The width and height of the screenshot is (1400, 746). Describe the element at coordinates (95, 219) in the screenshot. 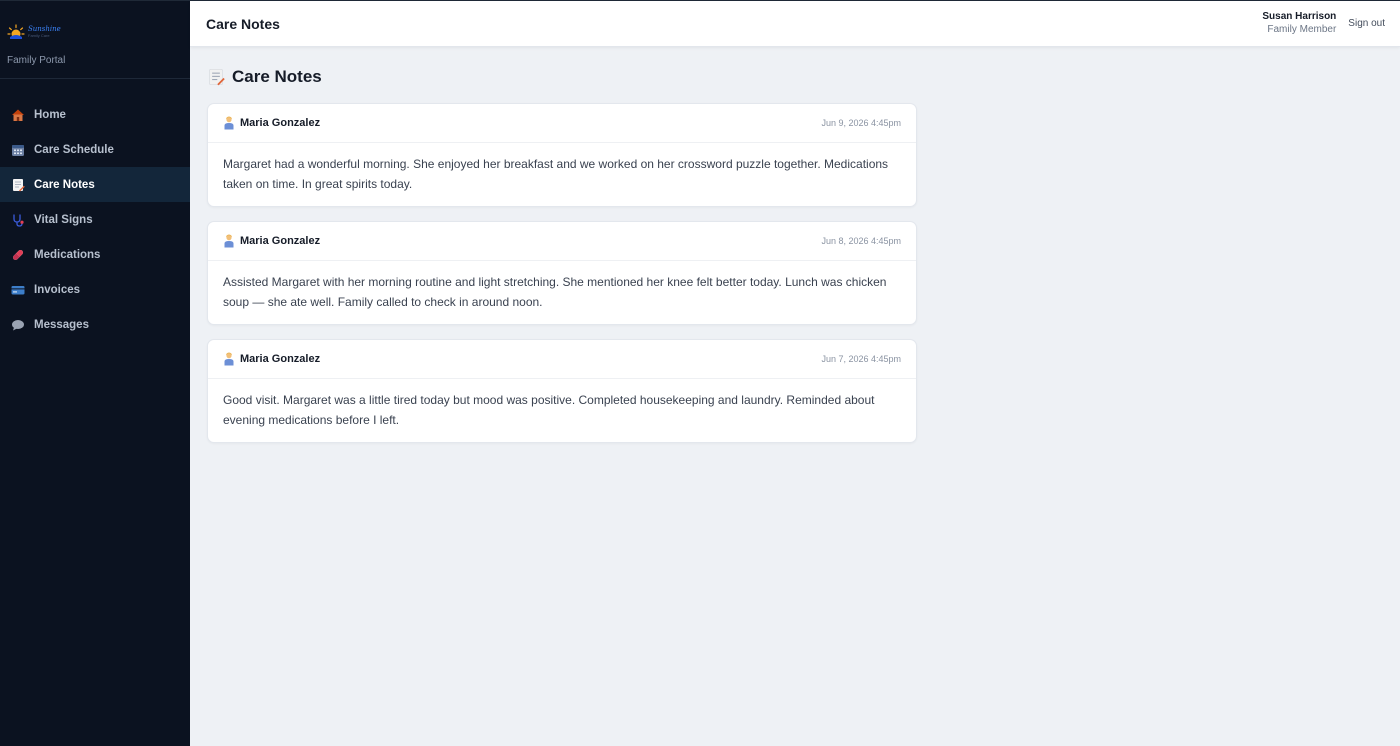

I see `sidebar-item-vital-signs: Vital Signs` at that location.